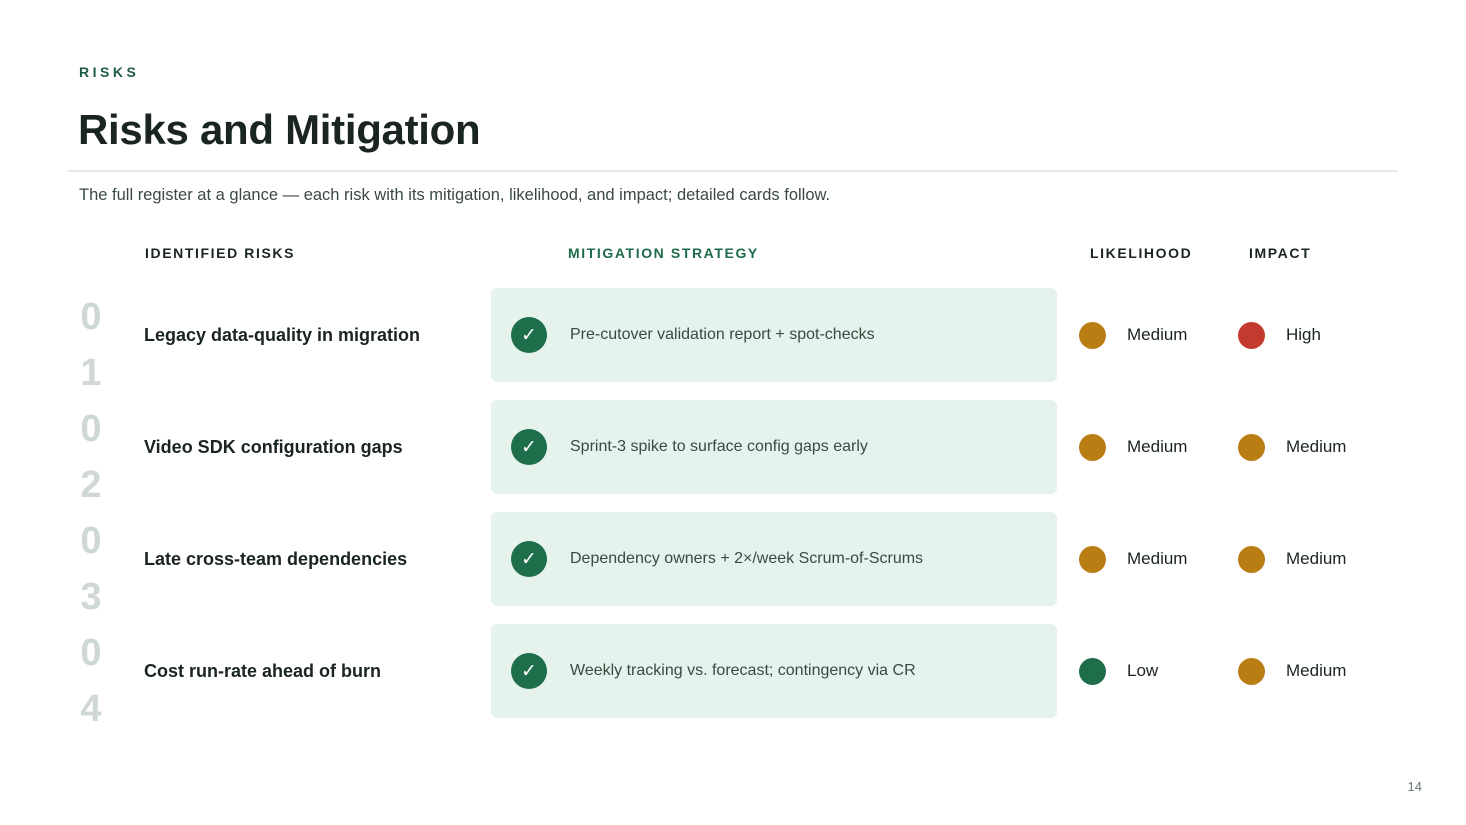  Describe the element at coordinates (1280, 253) in the screenshot. I see `column-header-impact: IMPACT` at that location.